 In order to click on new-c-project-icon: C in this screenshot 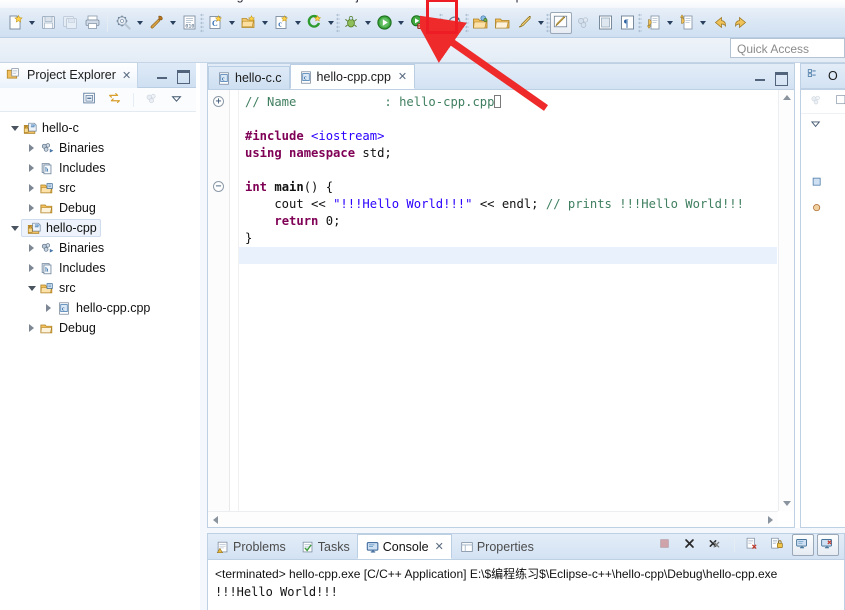, I will do `click(215, 23)`.